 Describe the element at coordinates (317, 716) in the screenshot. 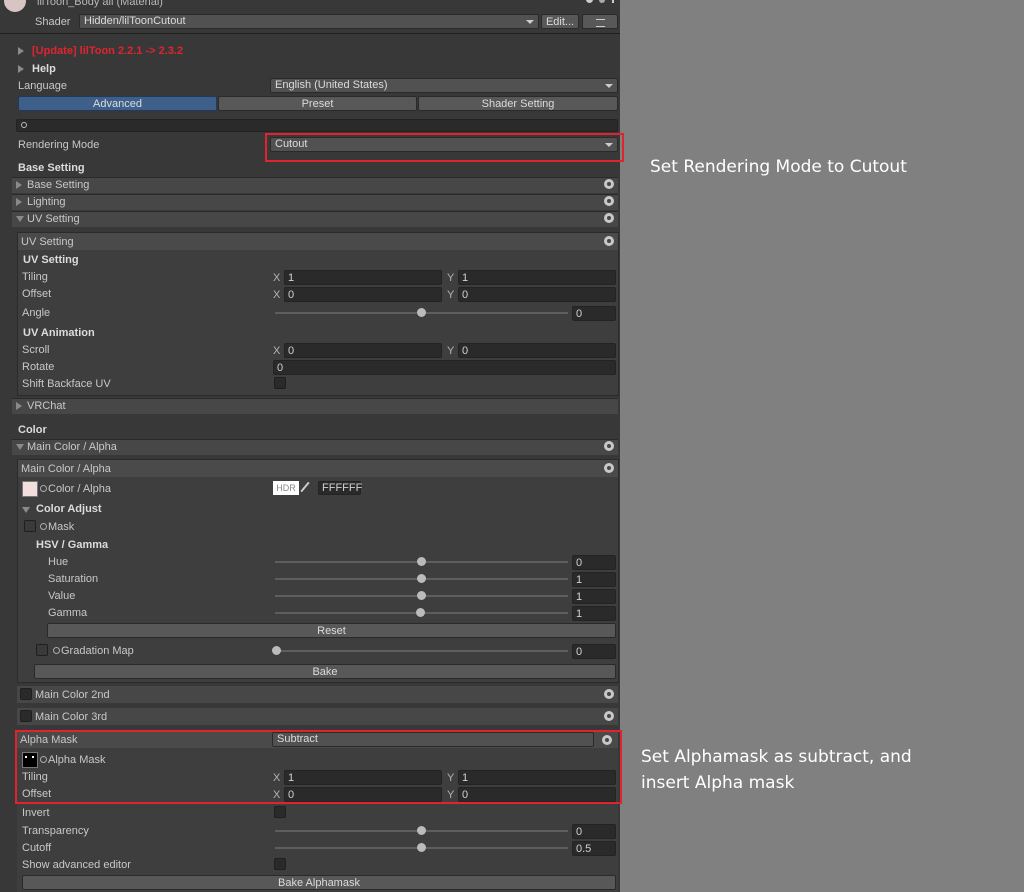

I see `main-color-3rd-header: Main Color 3rd` at that location.